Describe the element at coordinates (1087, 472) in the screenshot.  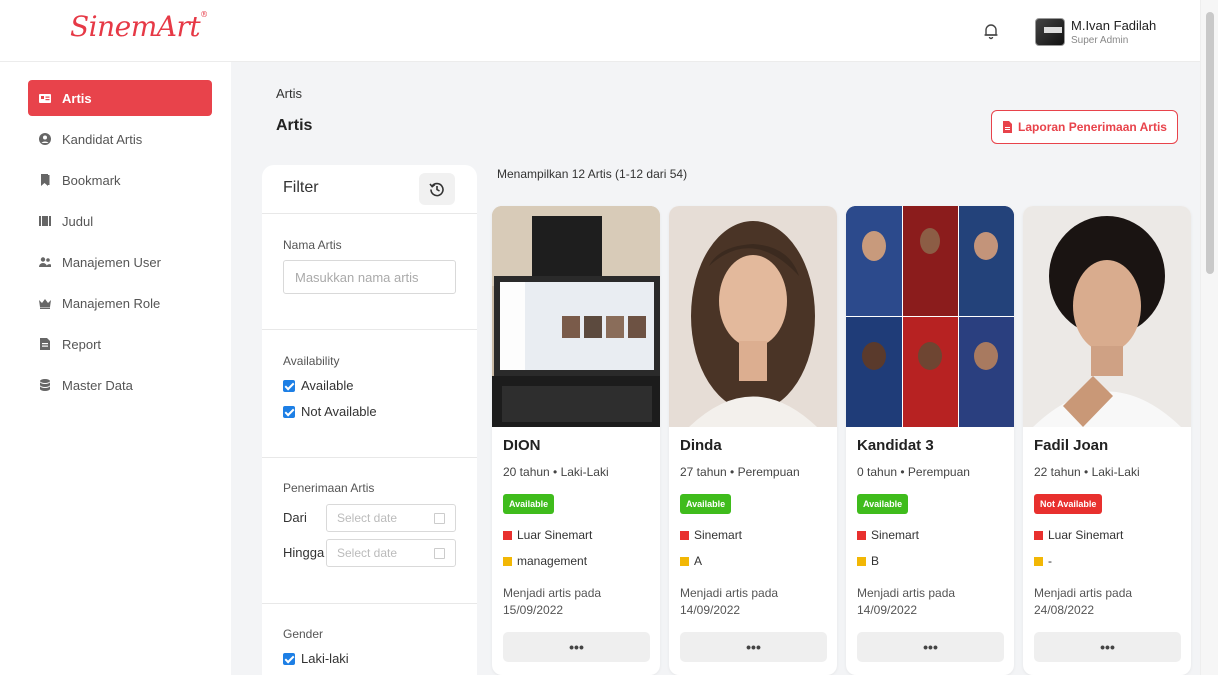
I see `artist-meta: 22 tahun • Laki-Laki` at that location.